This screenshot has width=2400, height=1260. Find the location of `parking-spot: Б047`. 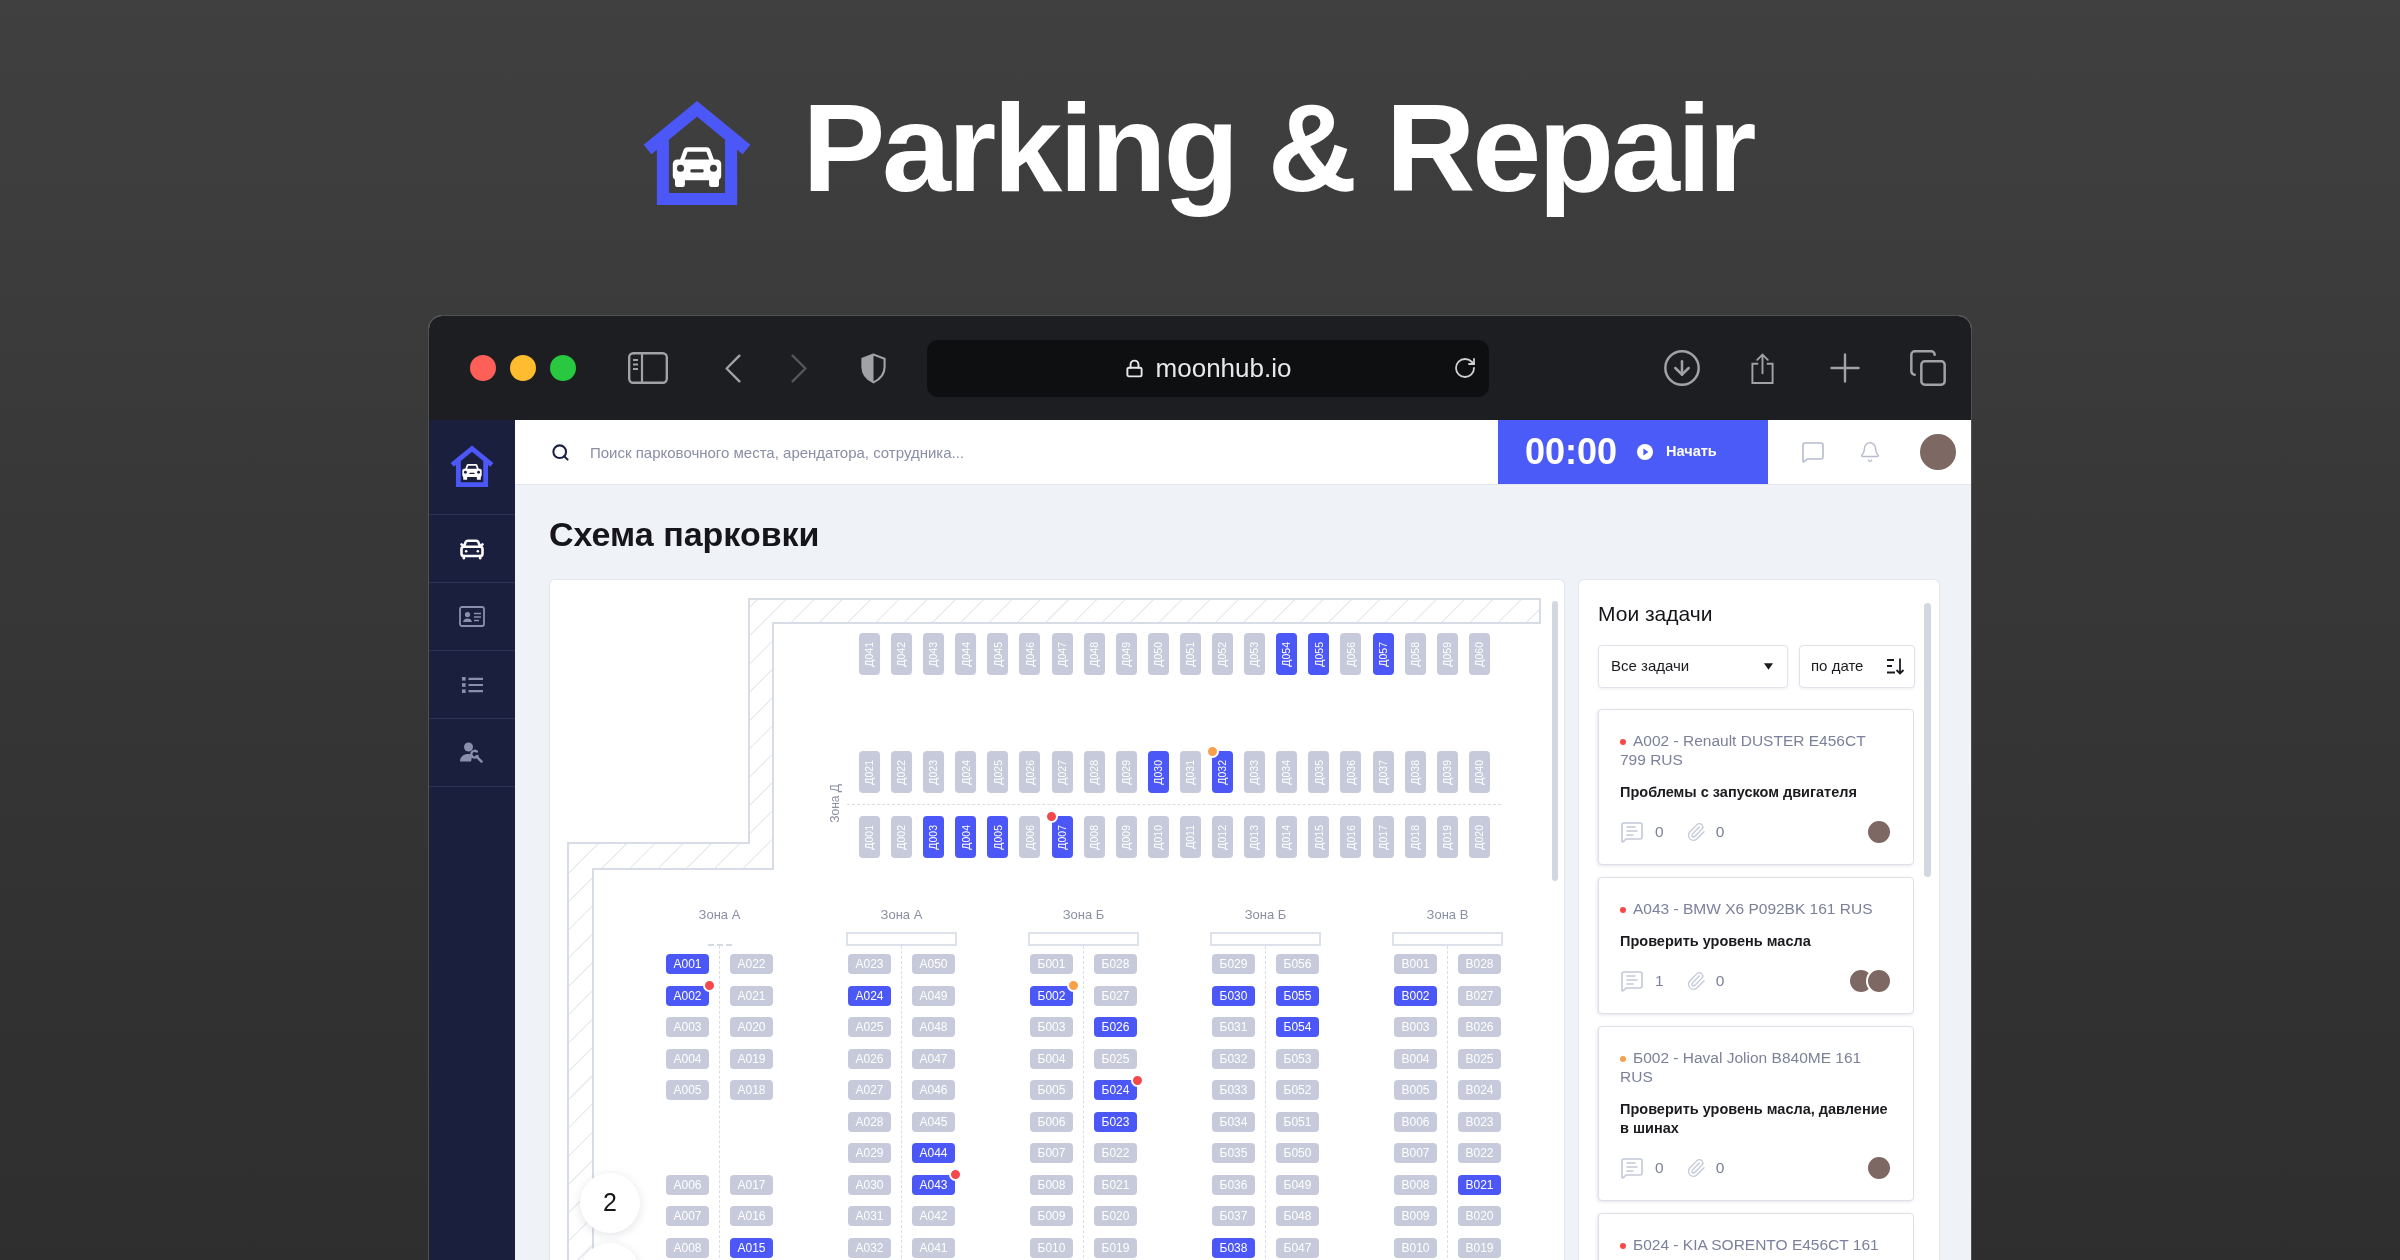

parking-spot: Б047 is located at coordinates (1297, 1247).